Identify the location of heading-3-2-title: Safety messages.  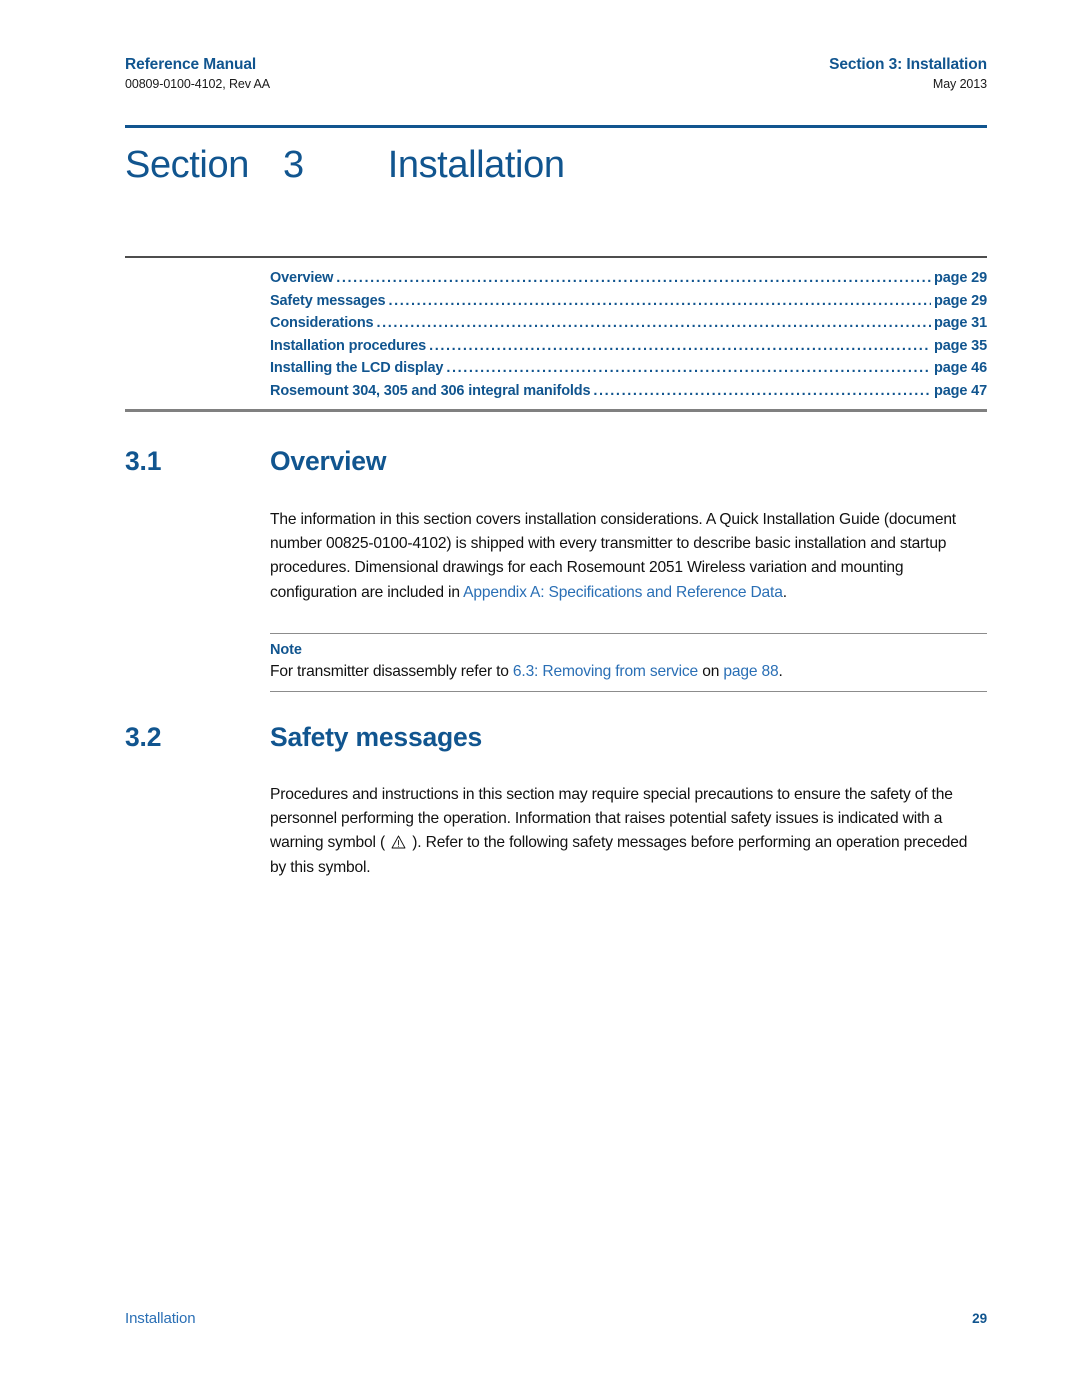
(376, 737).